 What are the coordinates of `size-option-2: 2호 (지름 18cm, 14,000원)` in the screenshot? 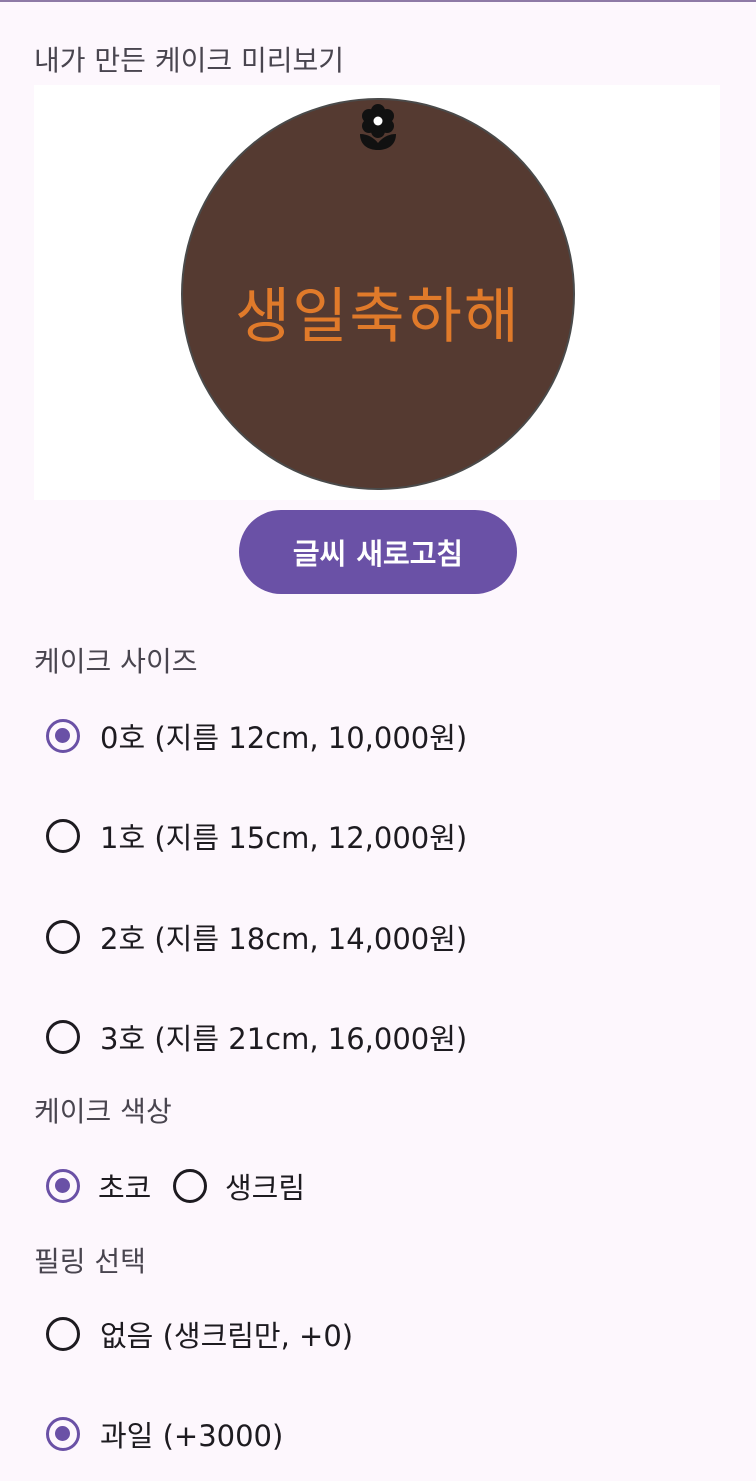 It's located at (256, 937).